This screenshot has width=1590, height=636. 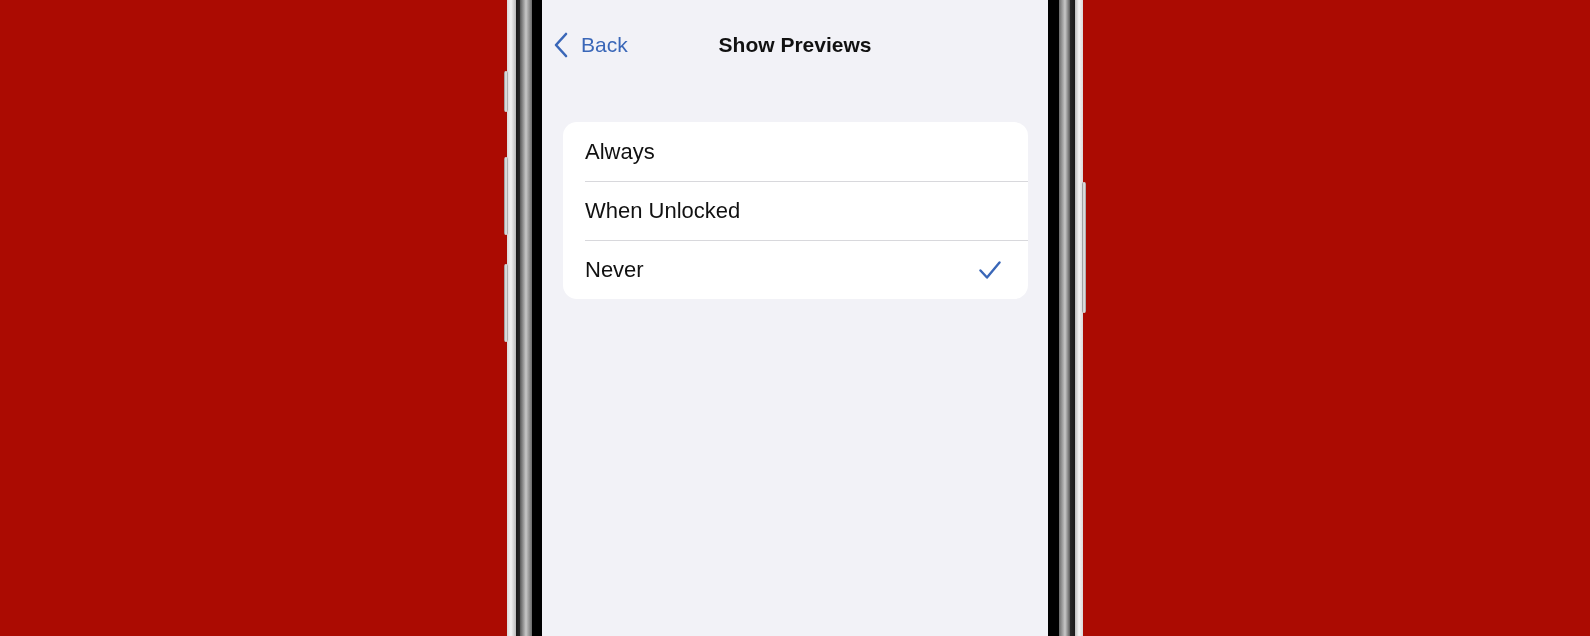 What do you see at coordinates (795, 210) in the screenshot?
I see `option-row: When Unlocked` at bounding box center [795, 210].